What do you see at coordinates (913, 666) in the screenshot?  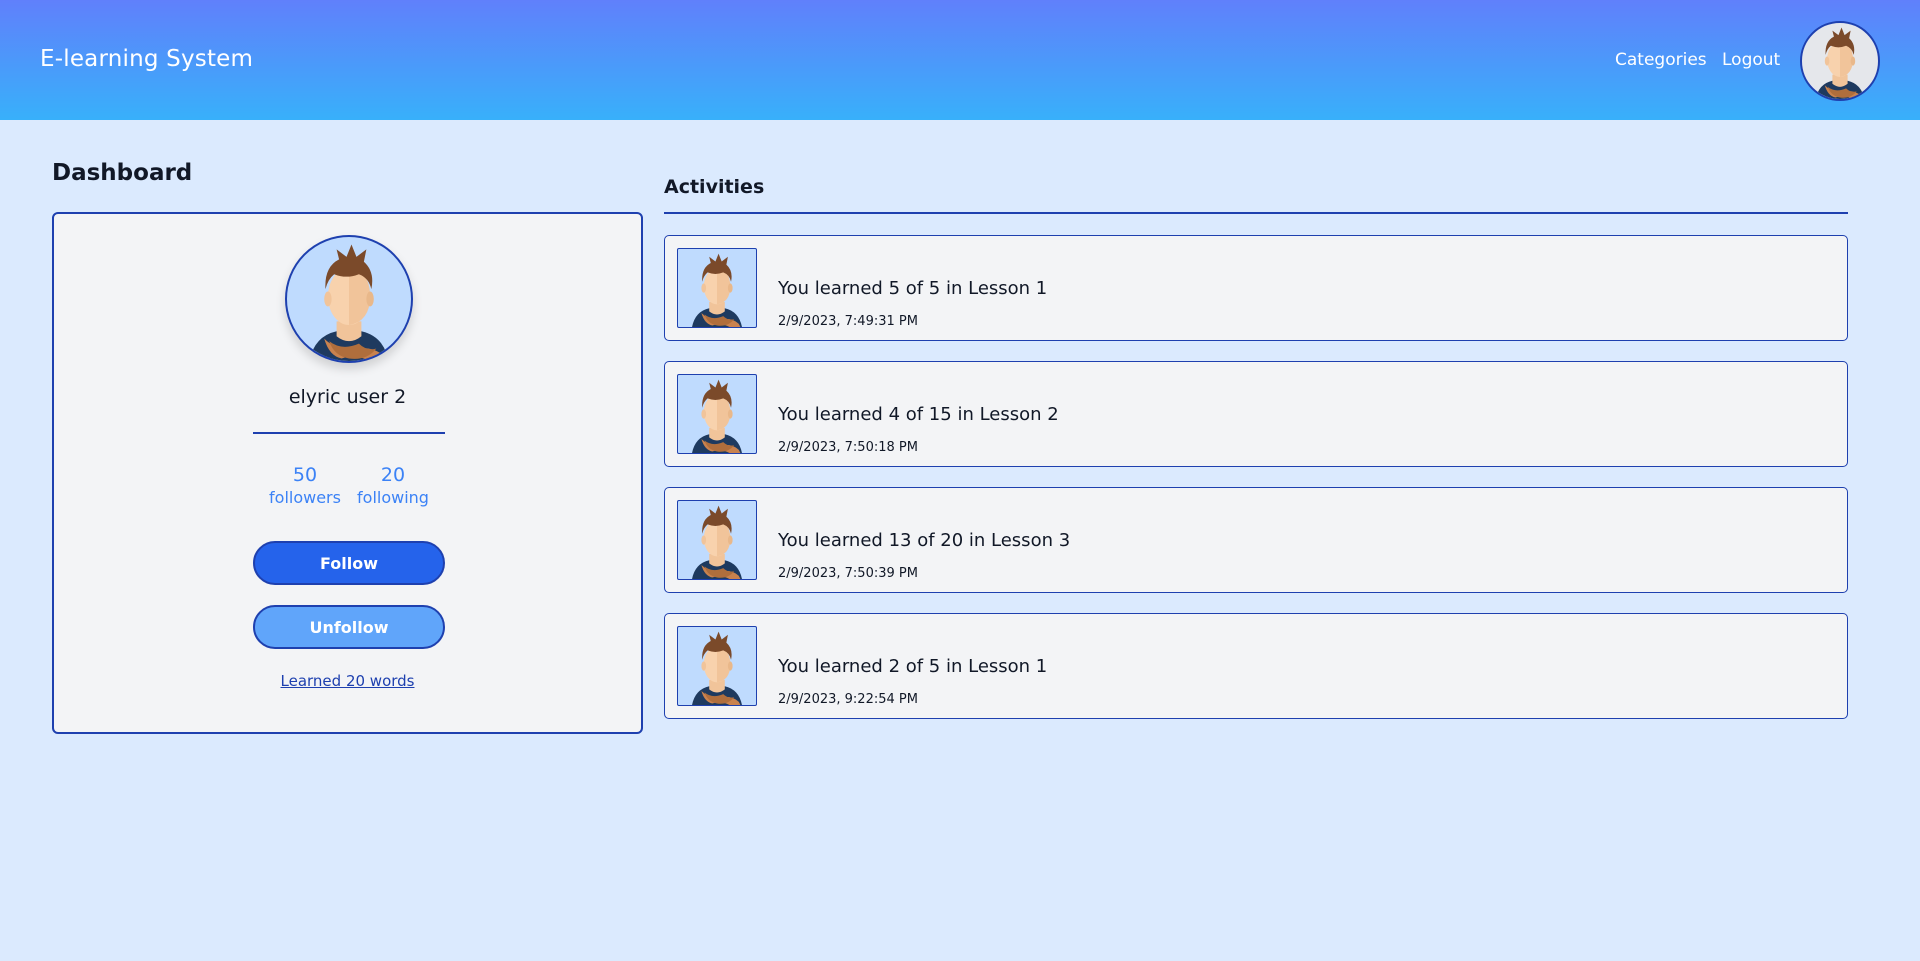 I see `activity-text: You learned 2 of 5 in Lesson 1` at bounding box center [913, 666].